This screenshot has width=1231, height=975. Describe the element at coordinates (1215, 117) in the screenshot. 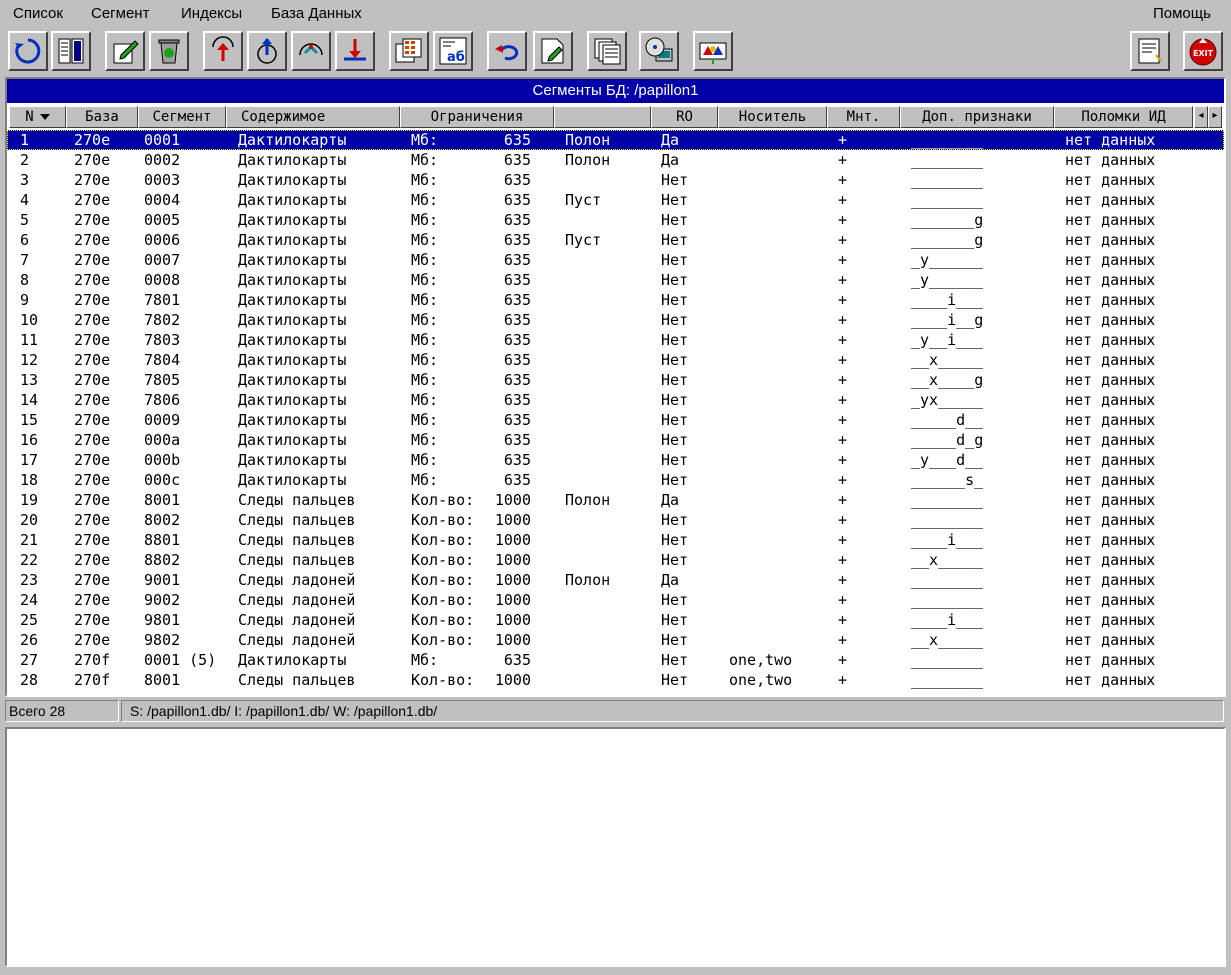

I see `scroll-right-button: ▸` at that location.